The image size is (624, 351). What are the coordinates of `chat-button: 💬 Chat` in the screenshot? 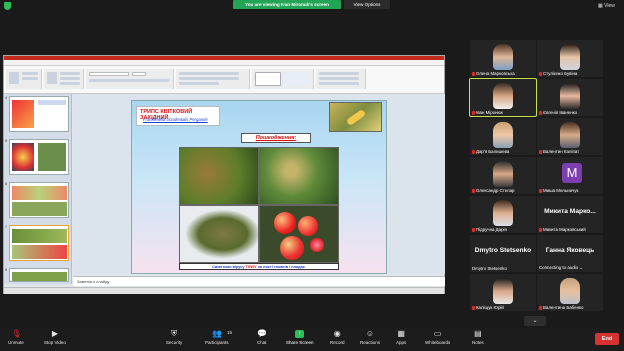 It's located at (262, 337).